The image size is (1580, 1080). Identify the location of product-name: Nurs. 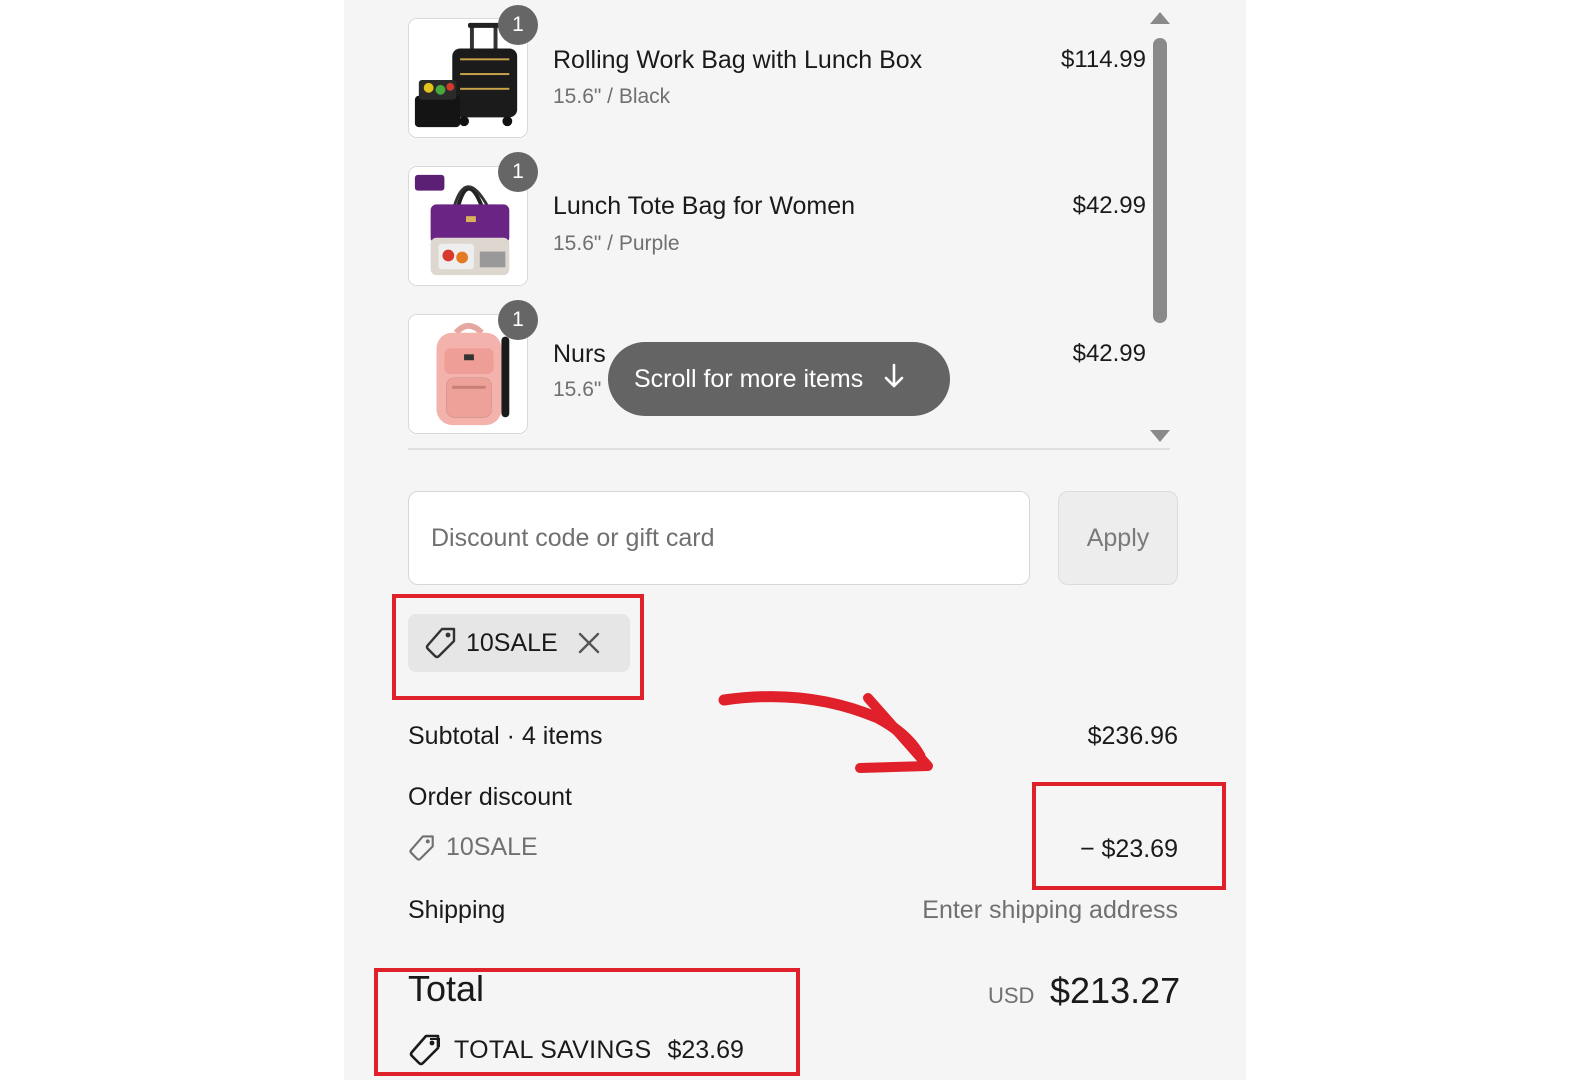
(579, 354).